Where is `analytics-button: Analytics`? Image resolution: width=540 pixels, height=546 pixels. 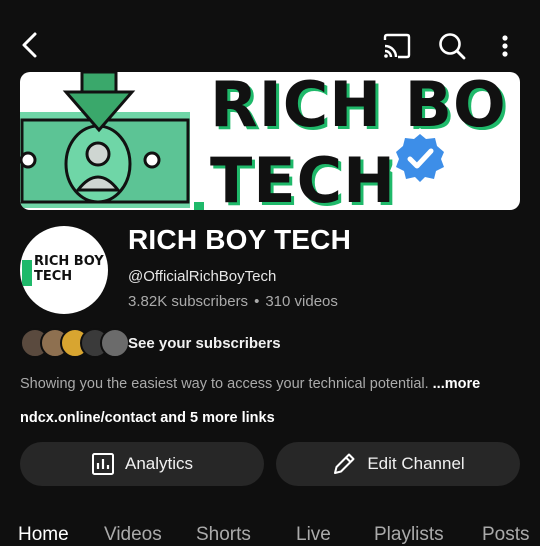
analytics-button: Analytics is located at coordinates (142, 464).